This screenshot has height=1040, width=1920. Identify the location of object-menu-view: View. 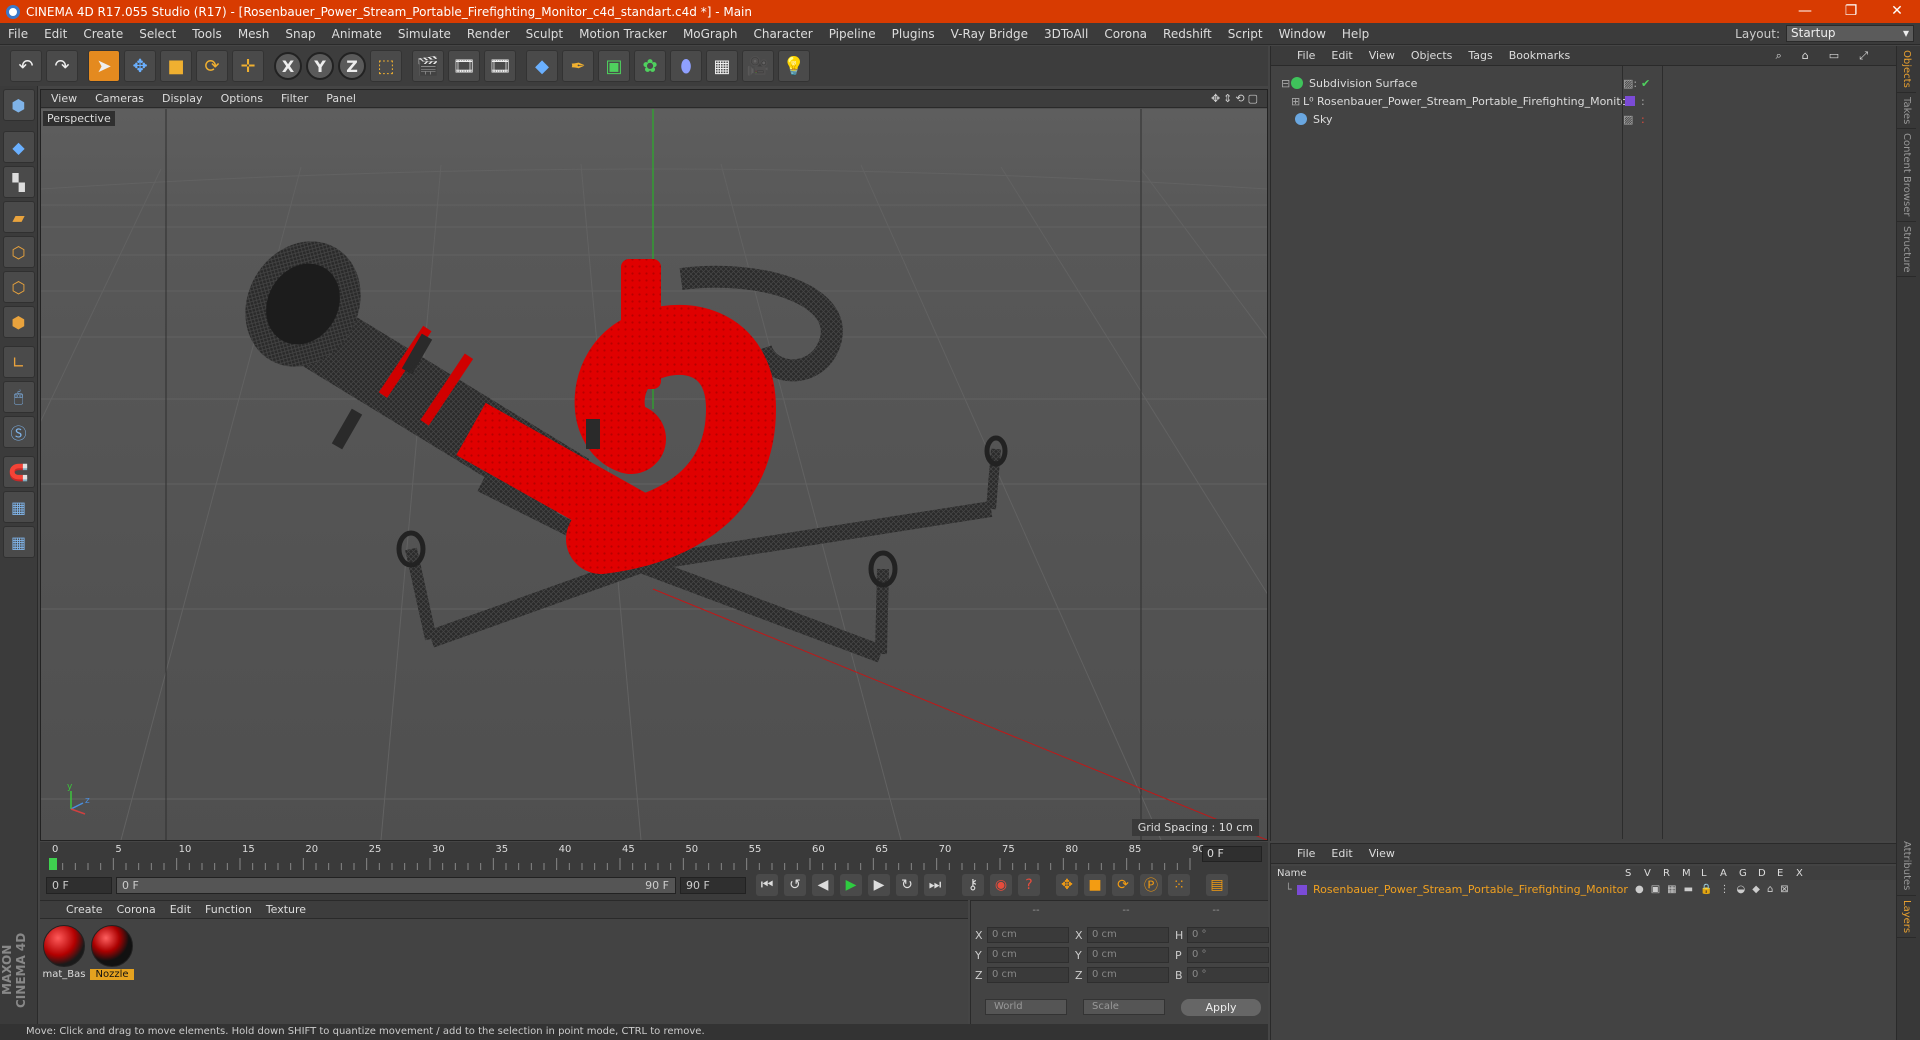
(1382, 55).